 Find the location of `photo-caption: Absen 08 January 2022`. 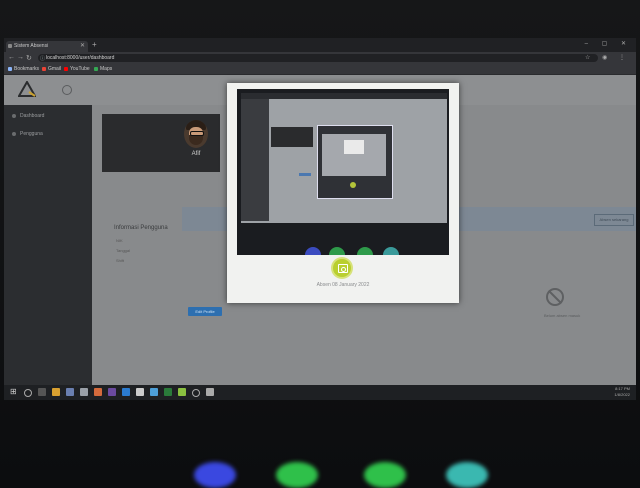

photo-caption: Absen 08 January 2022 is located at coordinates (343, 285).